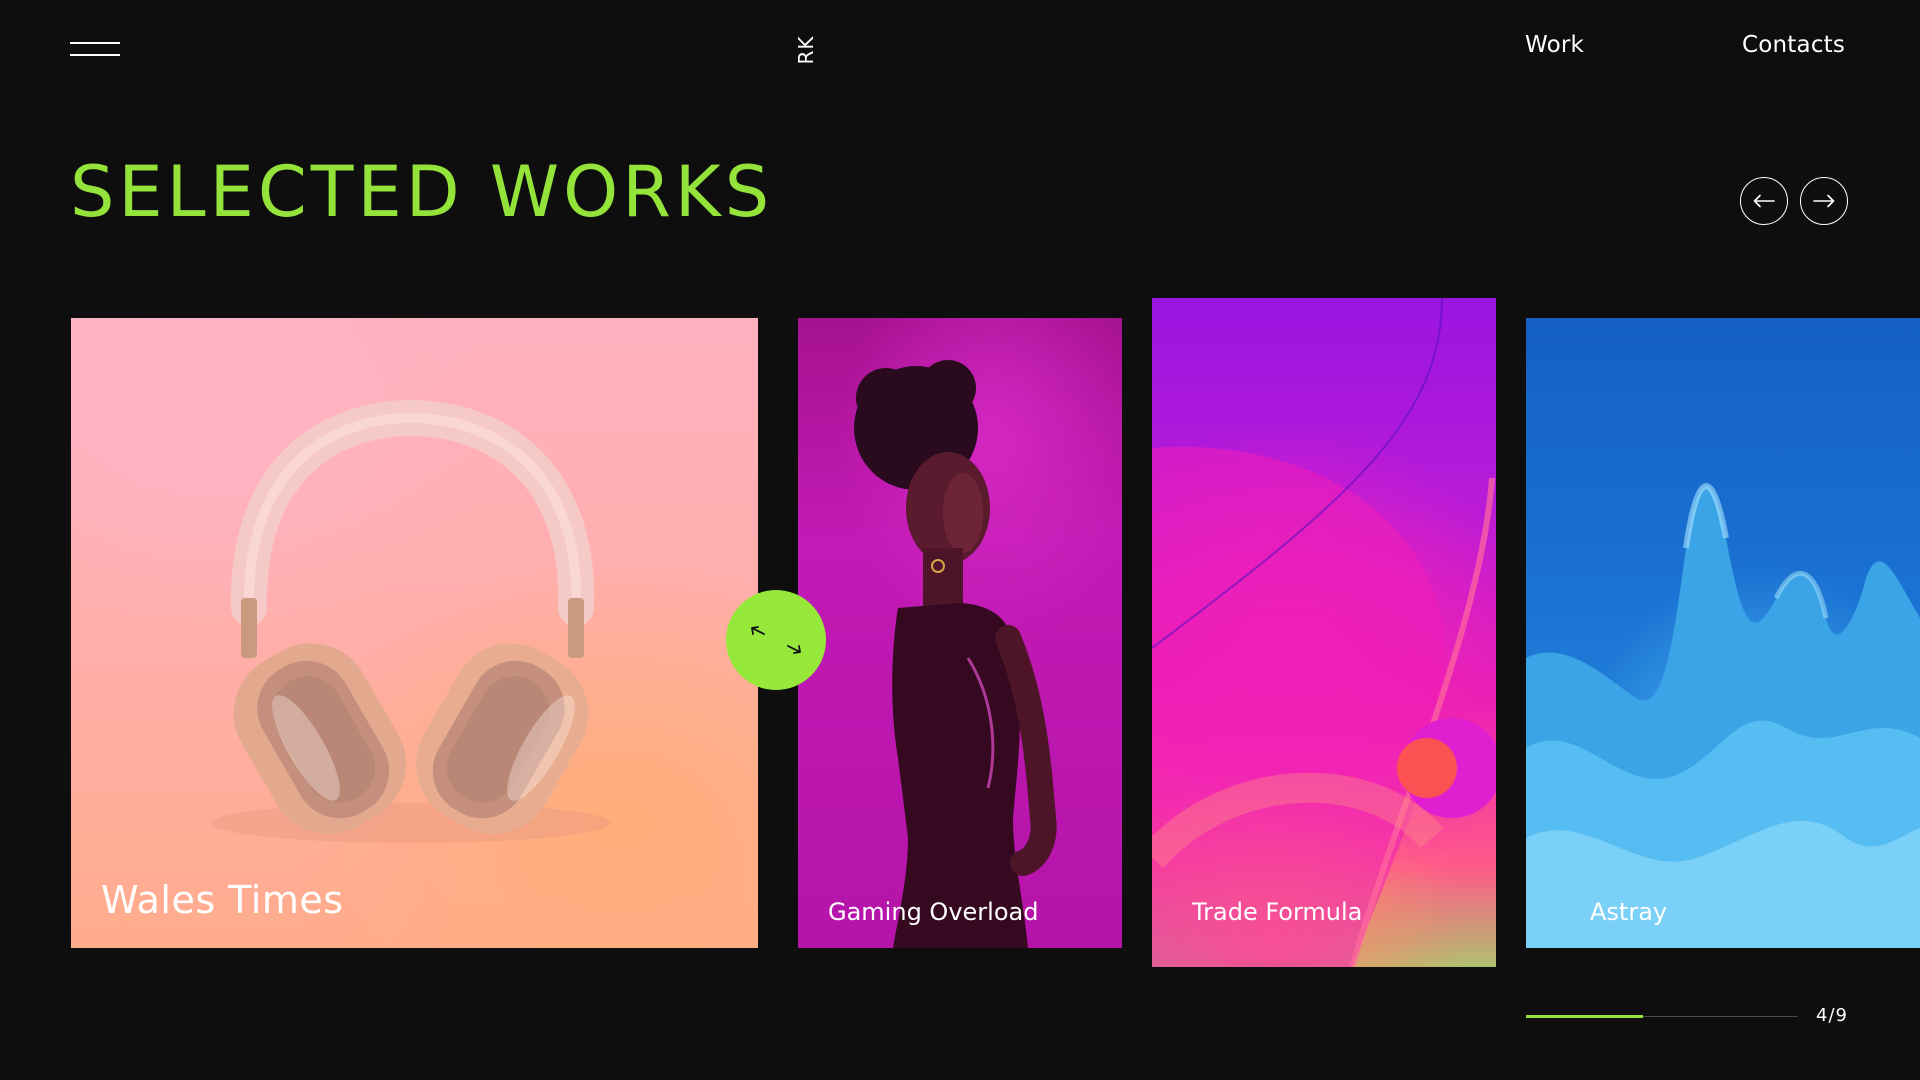 The height and width of the screenshot is (1080, 1920). I want to click on work-card-astray: Astray, so click(1723, 633).